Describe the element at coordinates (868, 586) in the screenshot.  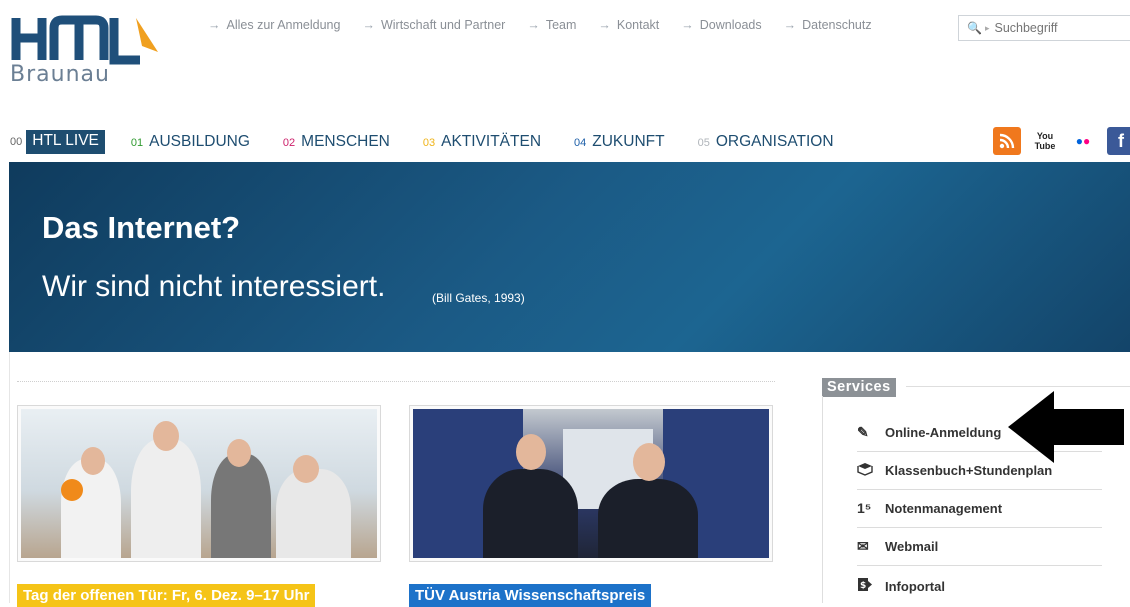
I see `info-icon: $` at that location.